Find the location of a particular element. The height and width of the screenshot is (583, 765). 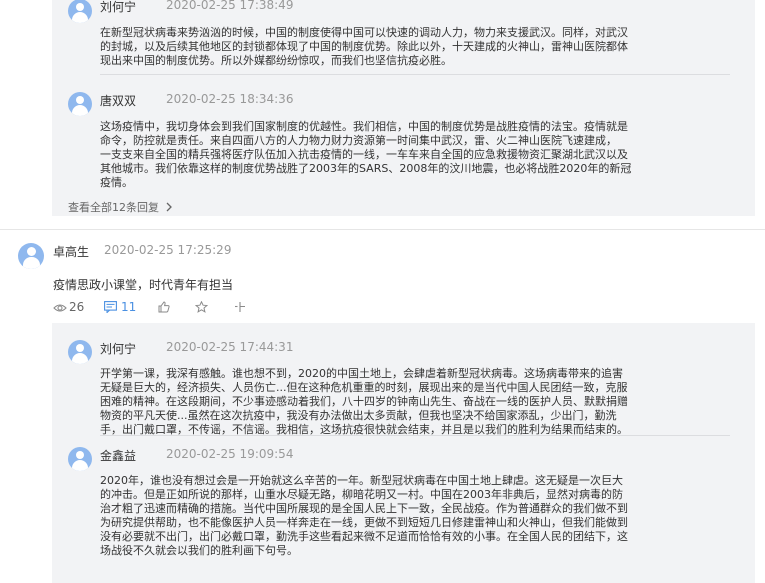

post-separator is located at coordinates (382, 229).